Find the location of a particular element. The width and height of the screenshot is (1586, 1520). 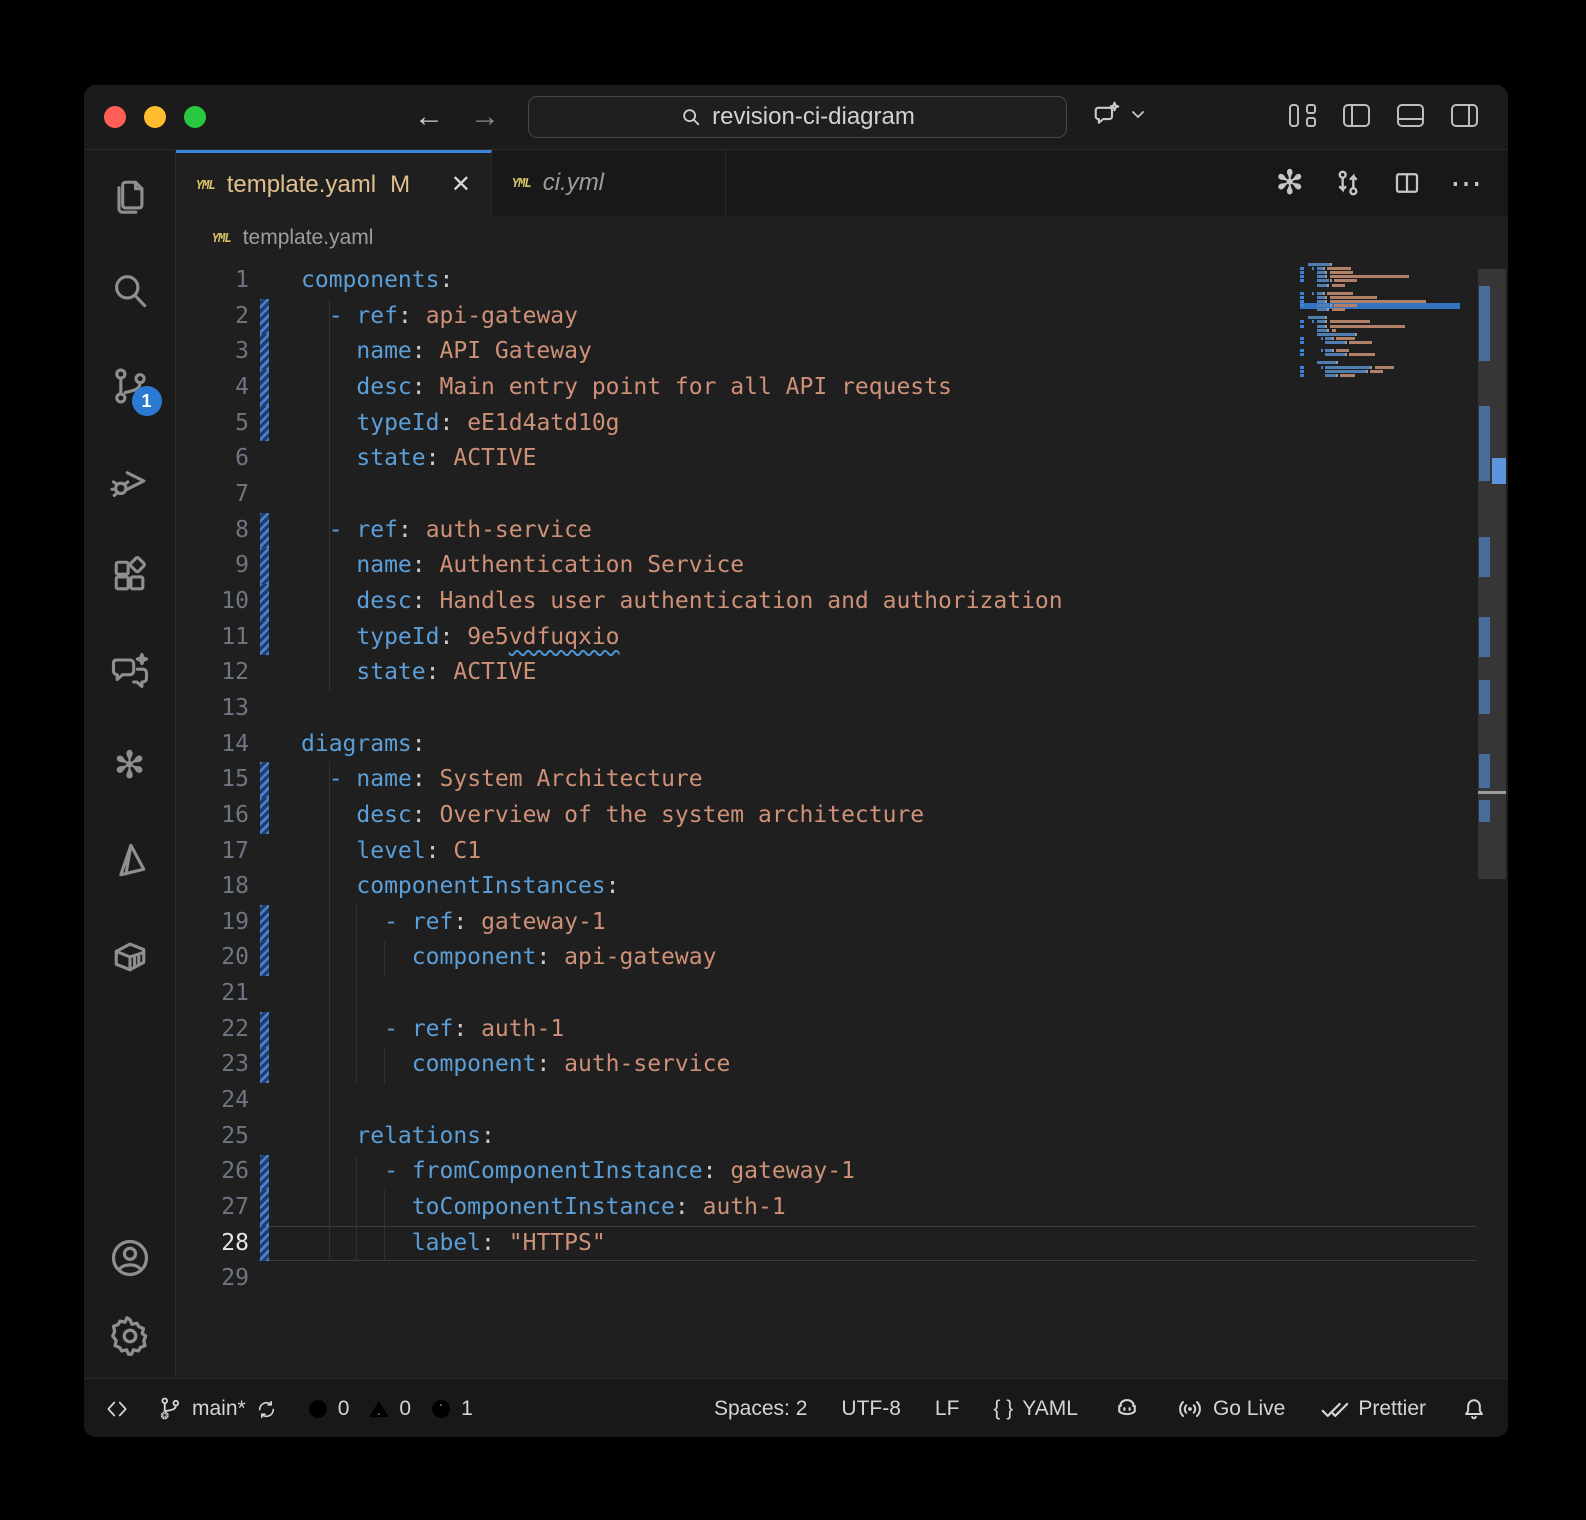

line-number: 15 is located at coordinates (212, 780).